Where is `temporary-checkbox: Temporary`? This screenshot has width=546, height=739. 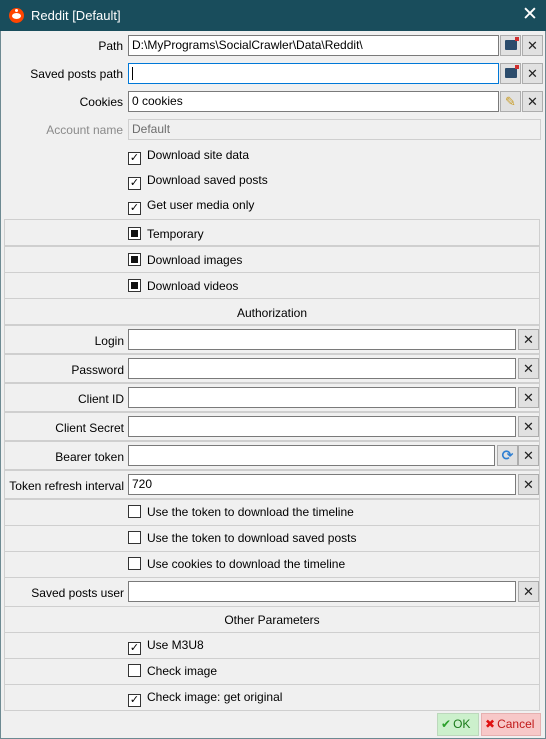 temporary-checkbox: Temporary is located at coordinates (166, 234).